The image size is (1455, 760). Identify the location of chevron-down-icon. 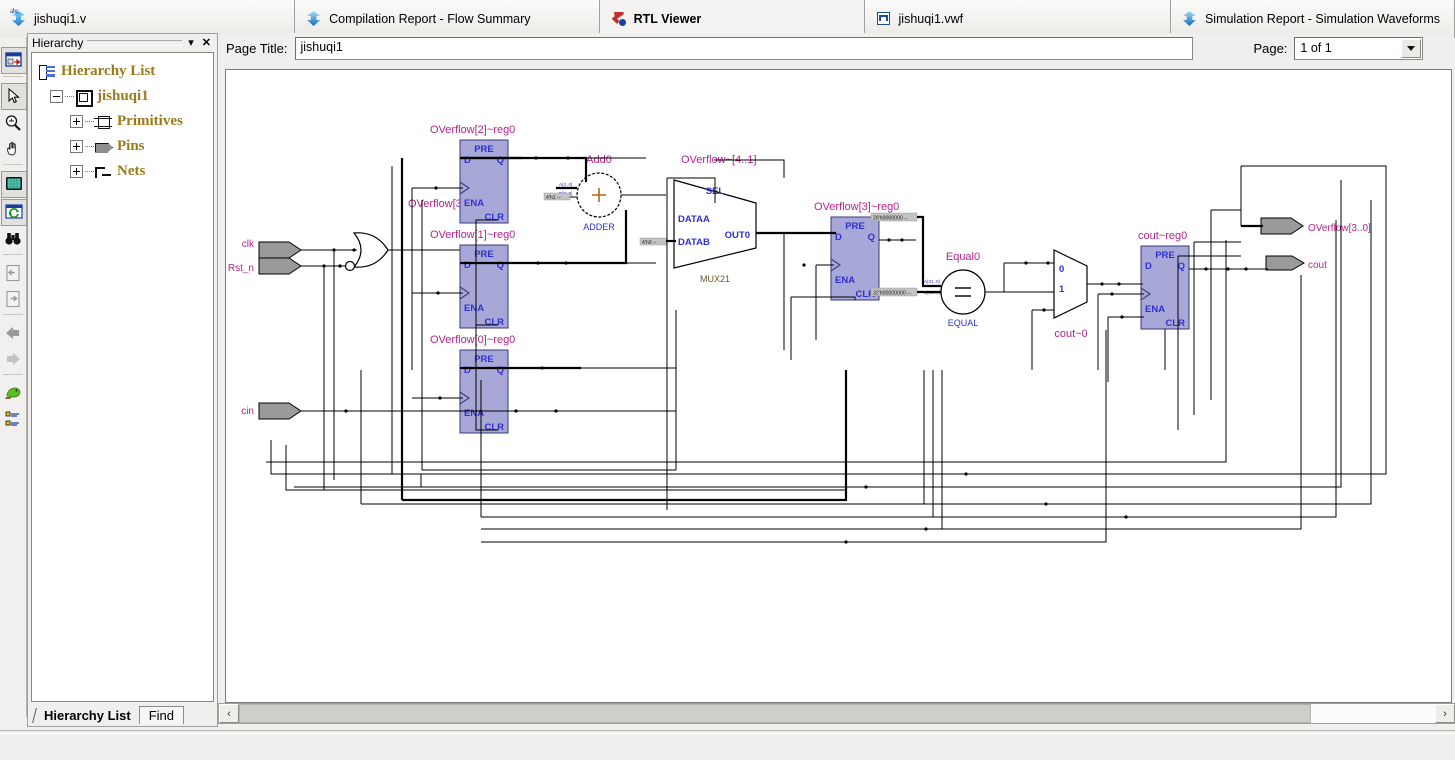
(1411, 48).